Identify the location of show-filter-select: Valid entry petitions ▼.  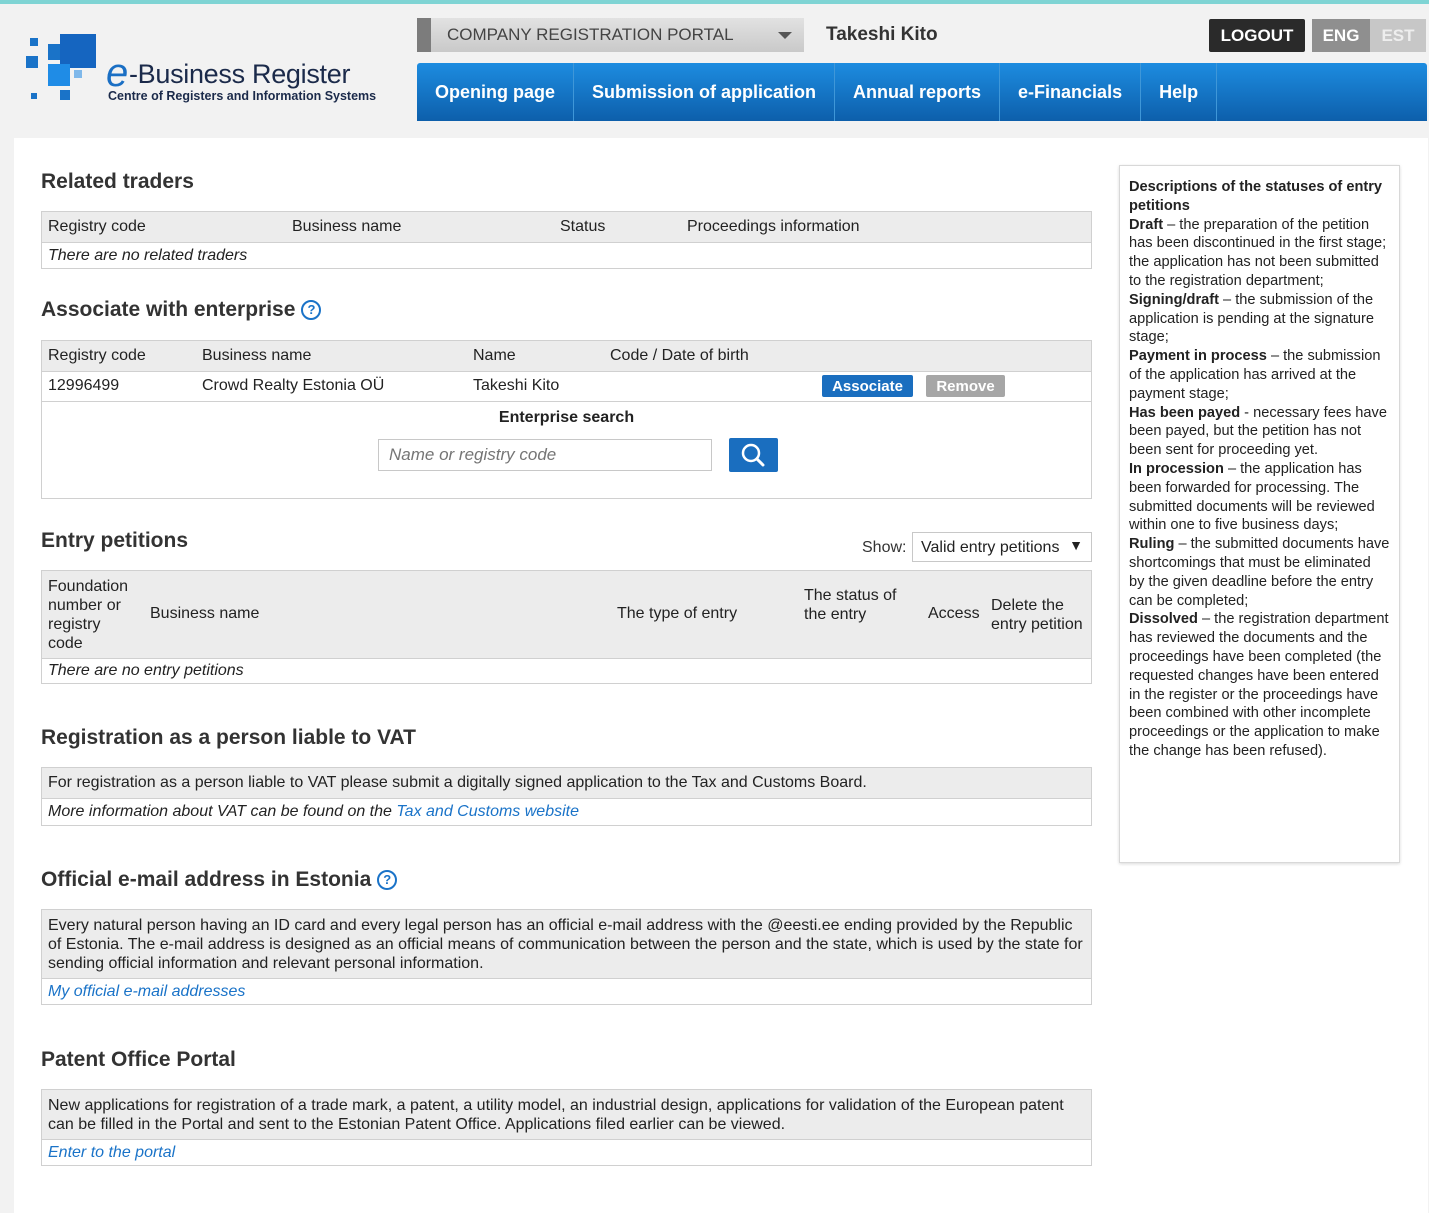
(1002, 547).